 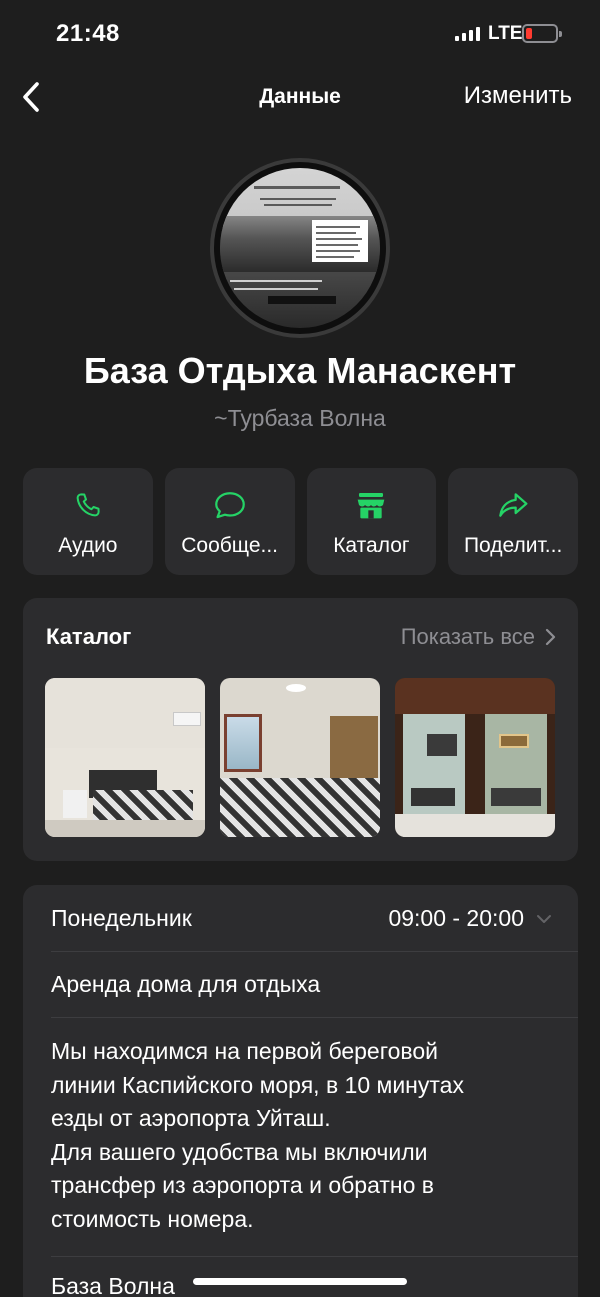 What do you see at coordinates (314, 1256) in the screenshot?
I see `divider` at bounding box center [314, 1256].